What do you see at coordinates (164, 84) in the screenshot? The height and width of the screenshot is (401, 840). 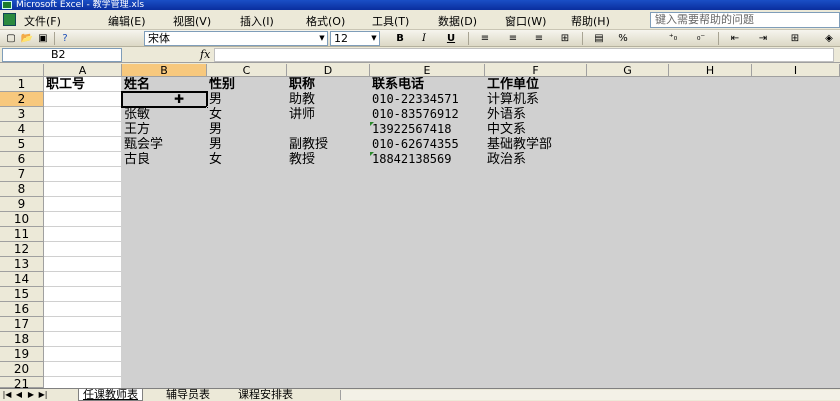 I see `cell-b1: 姓名` at bounding box center [164, 84].